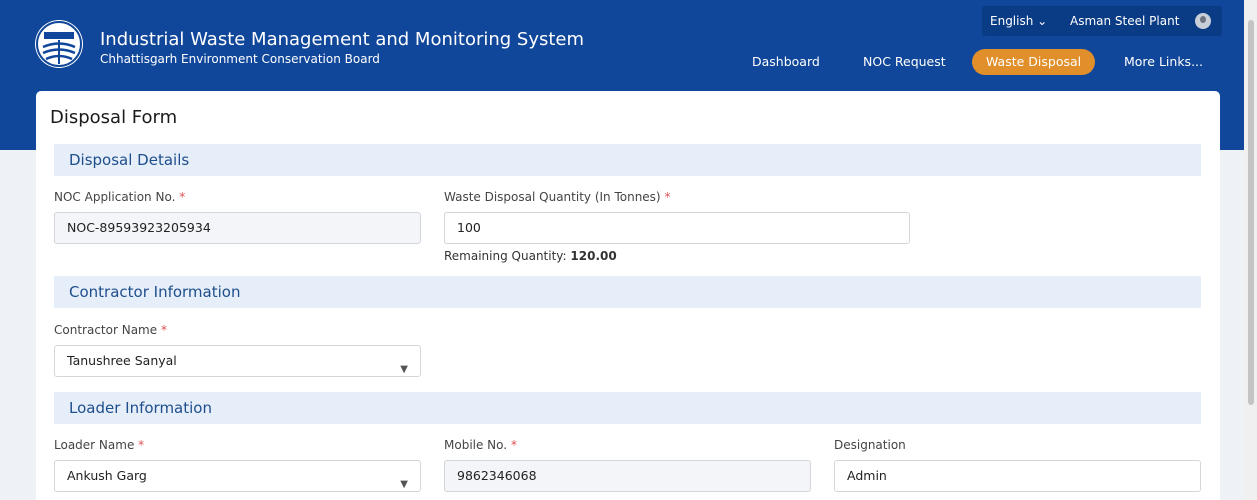 Image resolution: width=1257 pixels, height=500 pixels. What do you see at coordinates (480, 445) in the screenshot?
I see `mobile-no-label: Mobile No. *` at bounding box center [480, 445].